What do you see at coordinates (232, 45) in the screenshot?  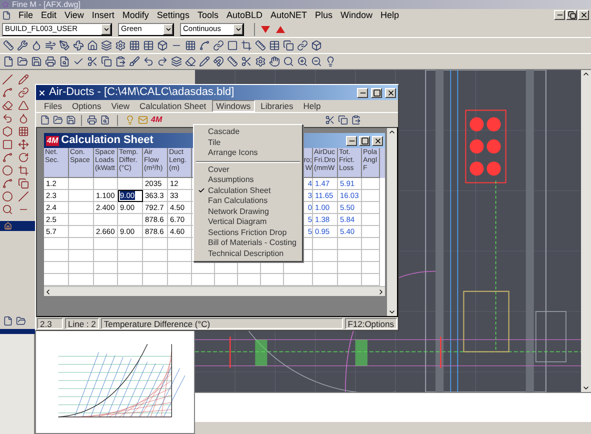 I see `square-icon` at bounding box center [232, 45].